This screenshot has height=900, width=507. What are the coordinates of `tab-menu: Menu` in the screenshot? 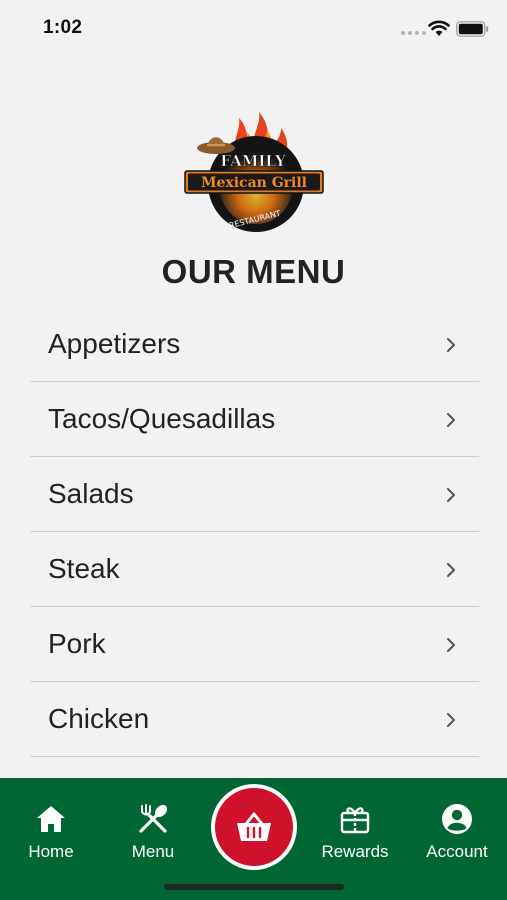 It's located at (153, 832).